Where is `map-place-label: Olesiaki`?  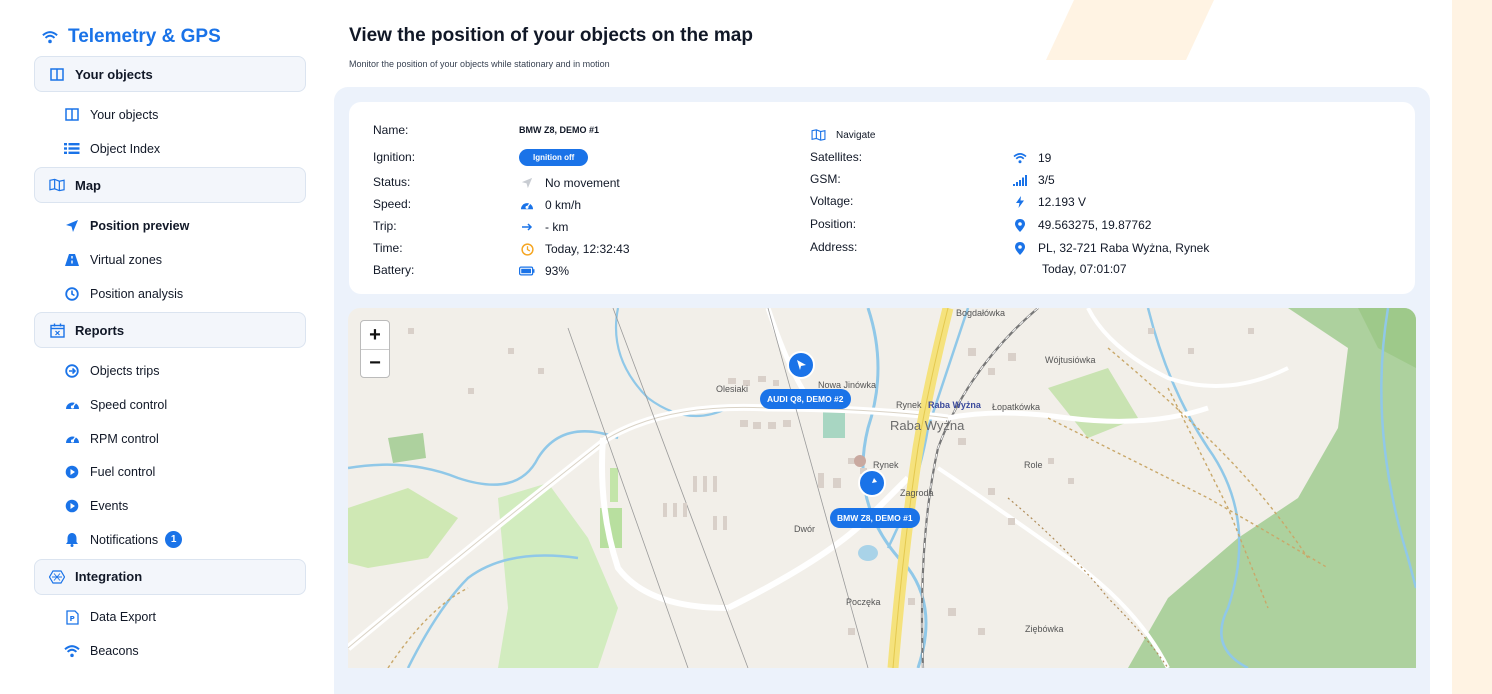 map-place-label: Olesiaki is located at coordinates (732, 389).